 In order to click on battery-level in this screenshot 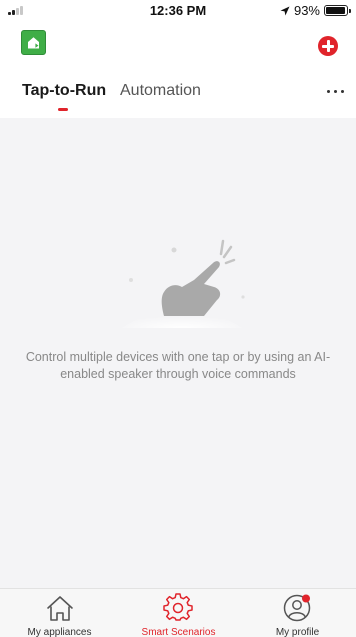, I will do `click(335, 10)`.